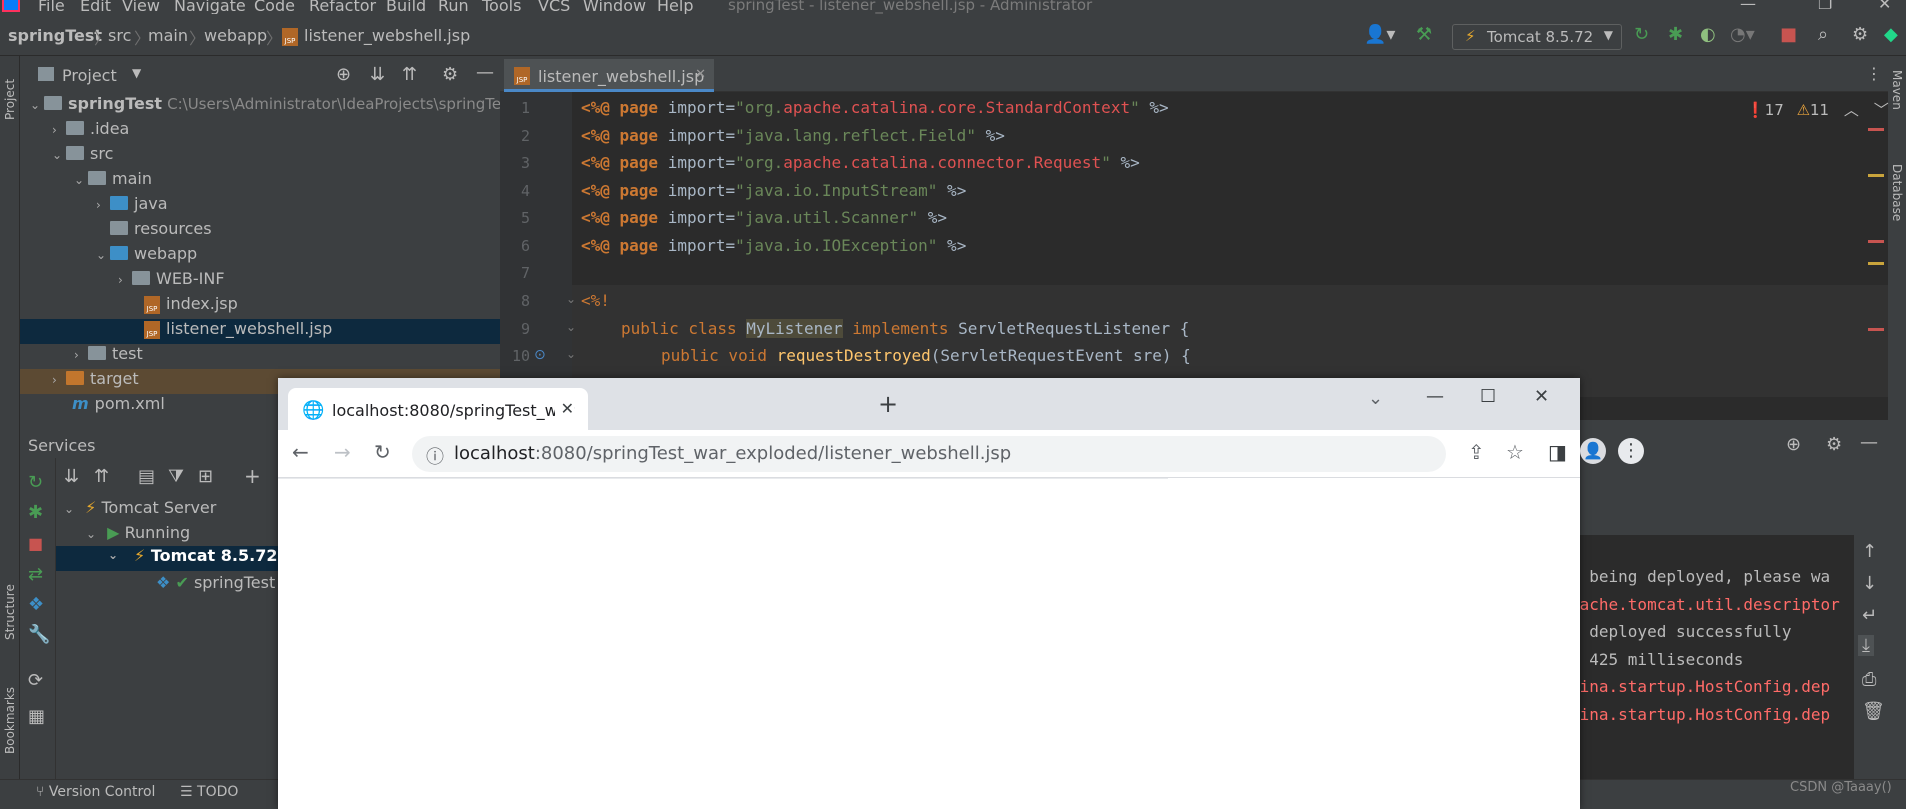  Describe the element at coordinates (376, 36) in the screenshot. I see `breadcrumb-file: JSP listener_webshell.jsp` at that location.